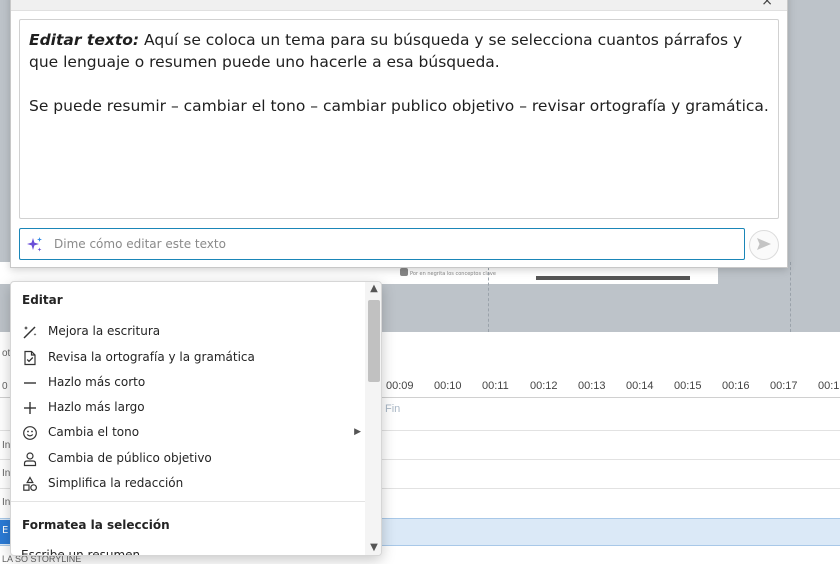 The height and width of the screenshot is (564, 840). I want to click on menu-section-title-editar: Editar, so click(42, 300).